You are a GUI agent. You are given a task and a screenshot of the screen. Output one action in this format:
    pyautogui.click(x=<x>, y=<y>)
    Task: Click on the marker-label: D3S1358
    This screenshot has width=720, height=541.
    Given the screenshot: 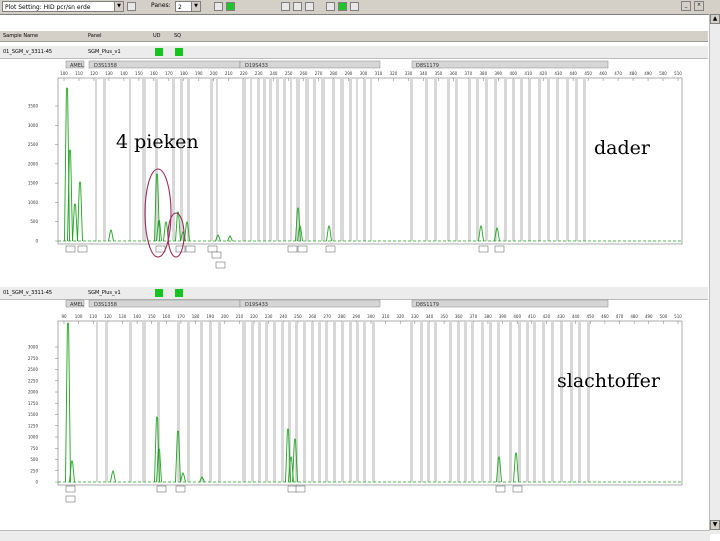 What is the action you would take?
    pyautogui.click(x=105, y=66)
    